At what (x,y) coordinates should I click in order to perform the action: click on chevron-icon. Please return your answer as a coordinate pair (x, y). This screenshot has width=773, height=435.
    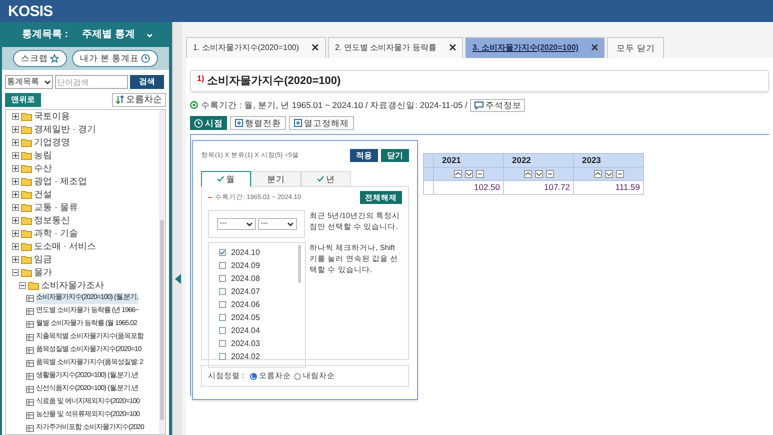
    Looking at the image, I should click on (290, 224).